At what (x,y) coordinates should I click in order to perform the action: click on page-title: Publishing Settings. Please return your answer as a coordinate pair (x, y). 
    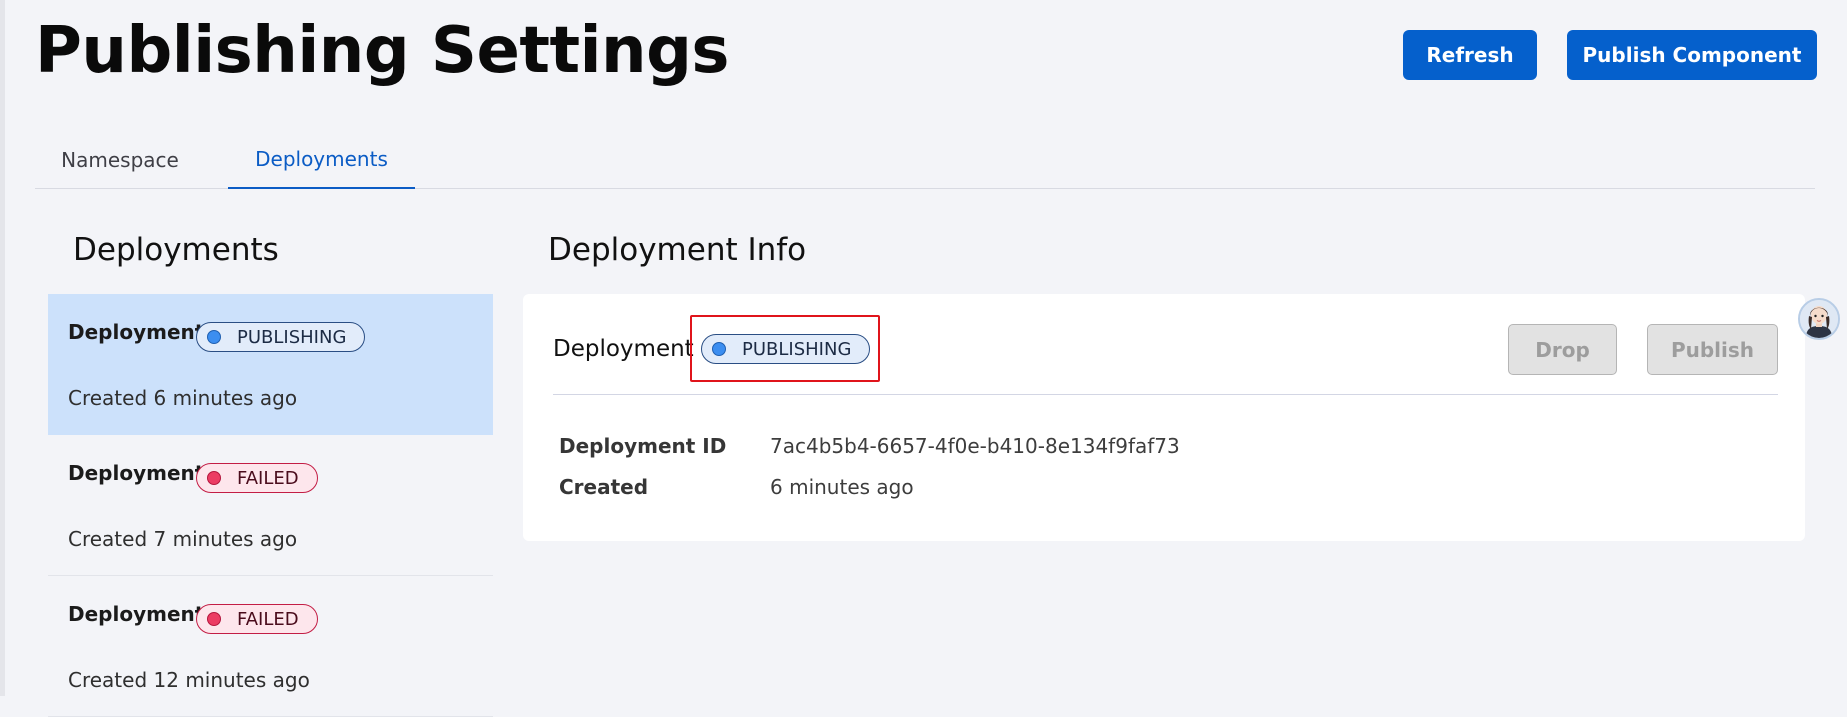
    Looking at the image, I should click on (382, 51).